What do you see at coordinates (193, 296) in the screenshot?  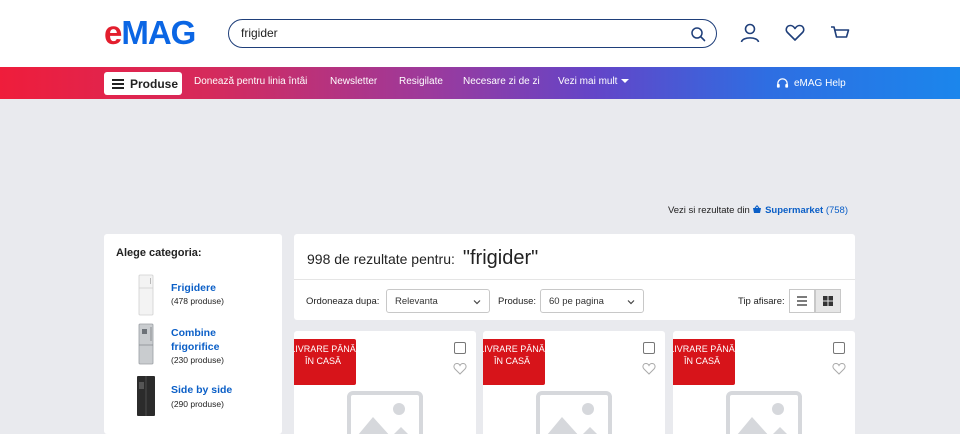 I see `category-frigidere: Frigidere (478 produse)` at bounding box center [193, 296].